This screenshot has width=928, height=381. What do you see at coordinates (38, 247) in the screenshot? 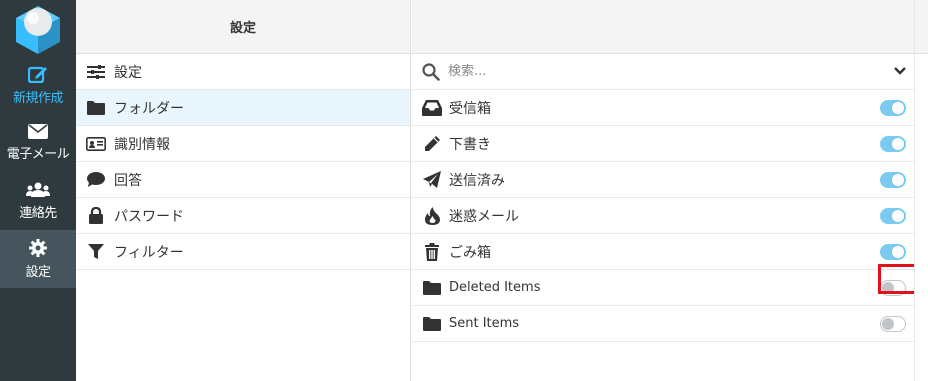
I see `gear-icon` at bounding box center [38, 247].